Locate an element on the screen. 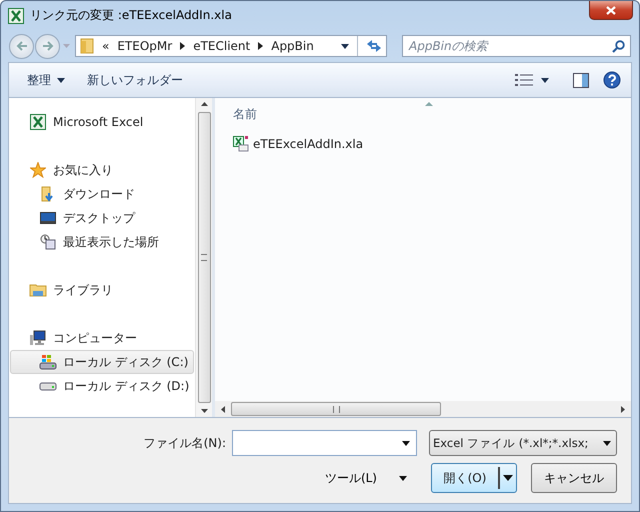 The width and height of the screenshot is (640, 512). close-button is located at coordinates (611, 10).